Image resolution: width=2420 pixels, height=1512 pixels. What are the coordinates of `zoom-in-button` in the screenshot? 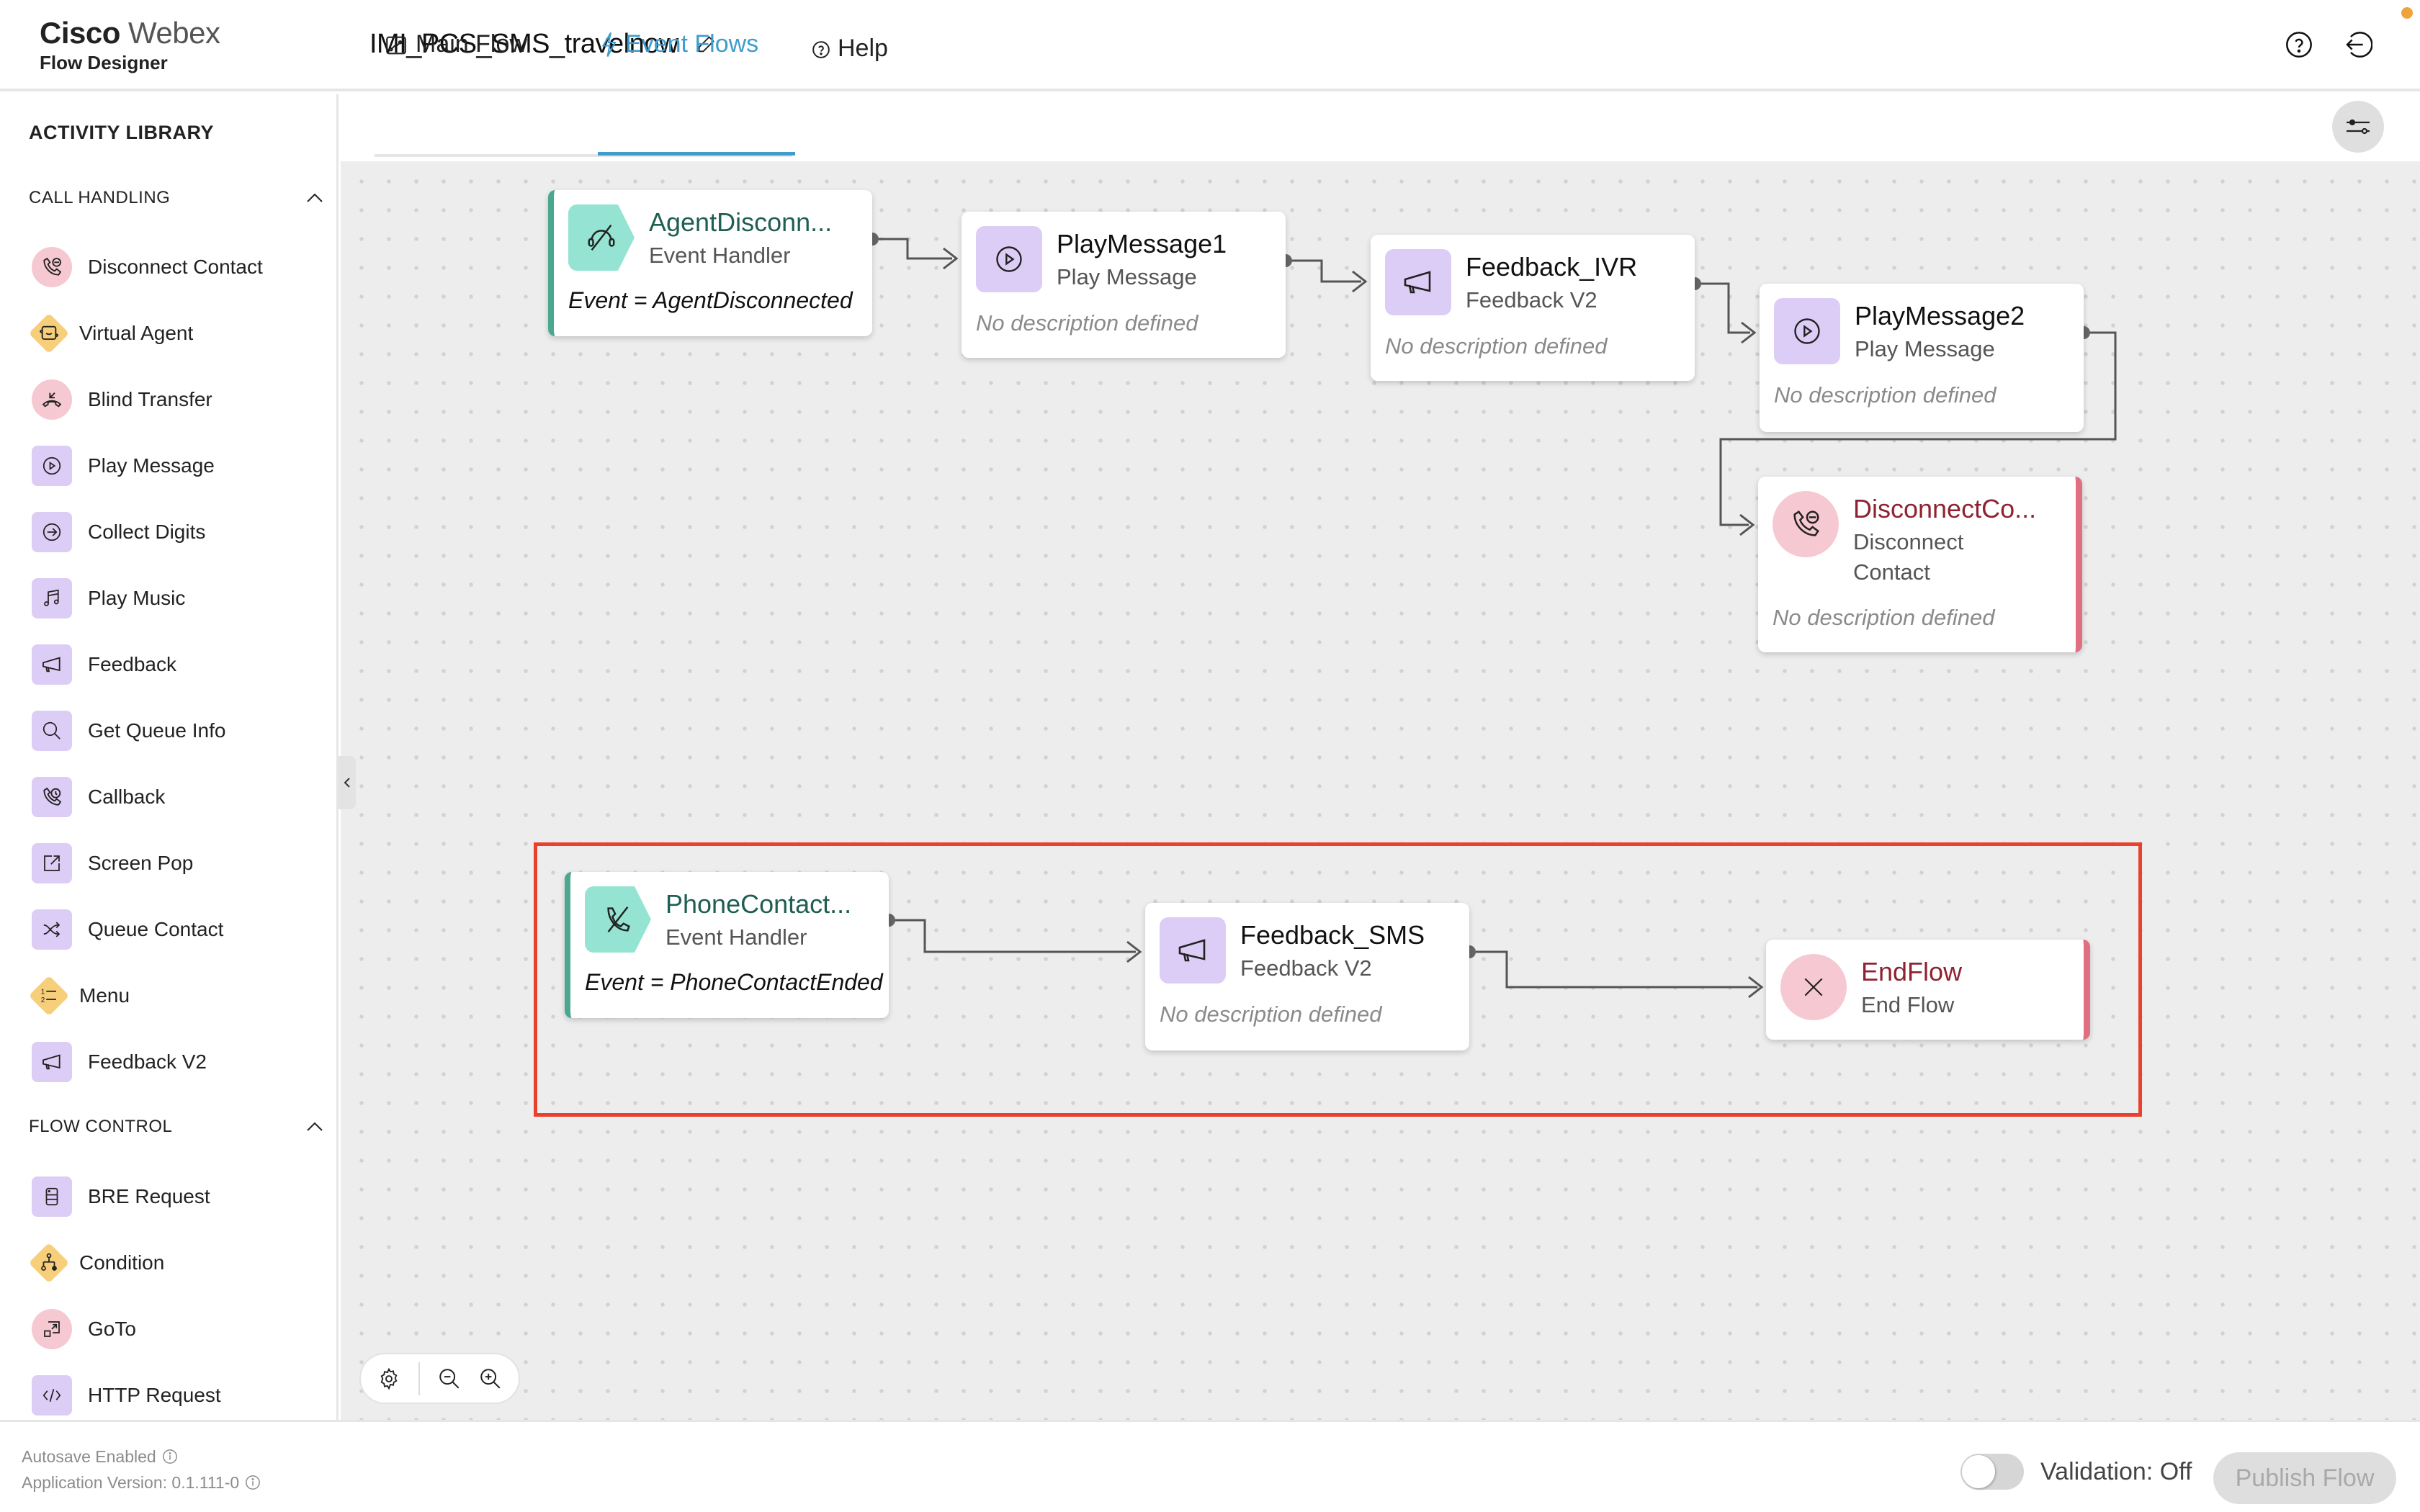 It's located at (490, 1379).